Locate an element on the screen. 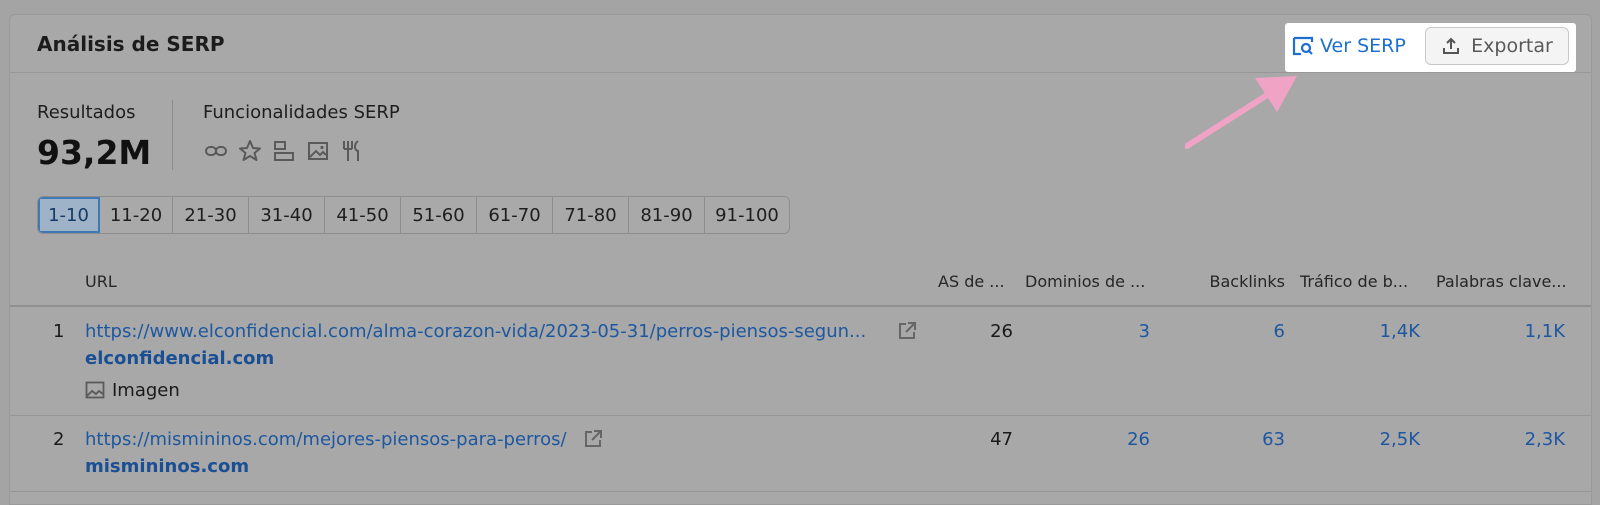  upload-icon is located at coordinates (1451, 45).